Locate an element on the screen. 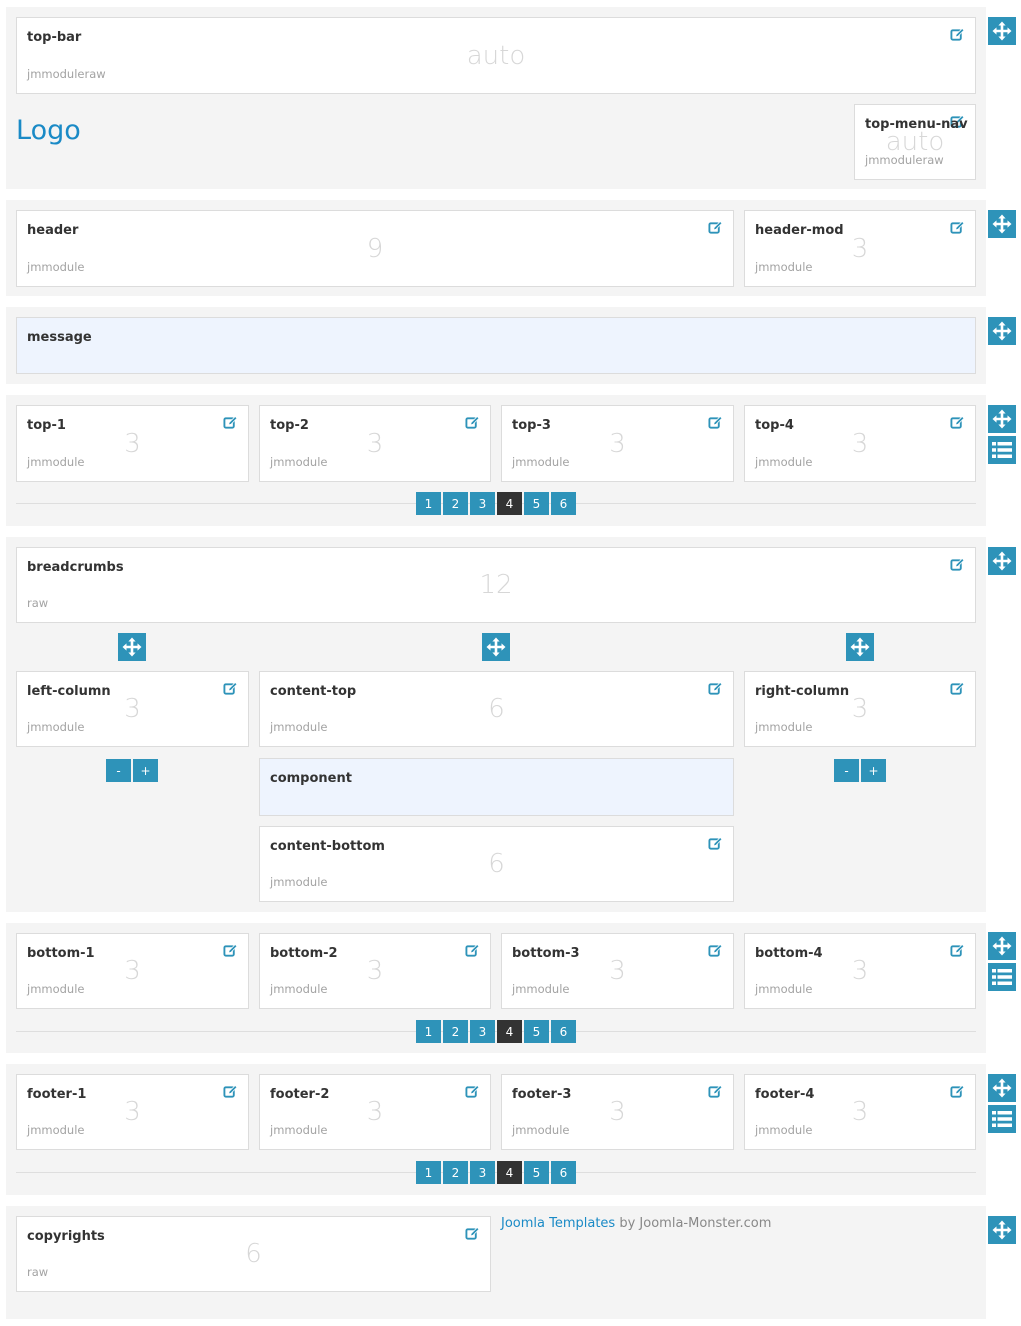  module-right-column: right-column 3 jmmodule is located at coordinates (860, 709).